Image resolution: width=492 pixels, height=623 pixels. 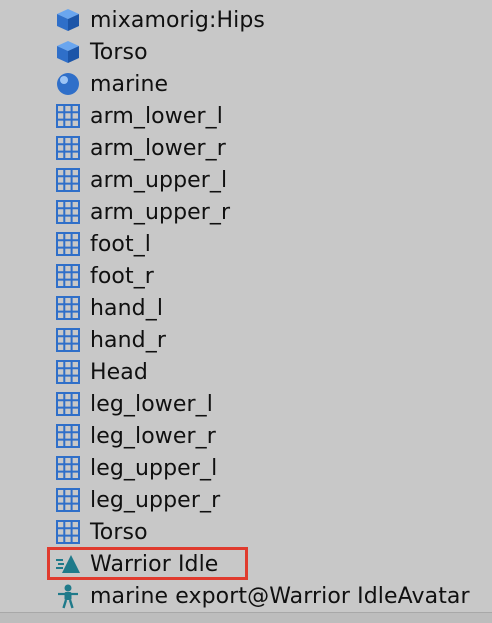 What do you see at coordinates (153, 436) in the screenshot?
I see `hierarchy-item-label: leg_lower_r` at bounding box center [153, 436].